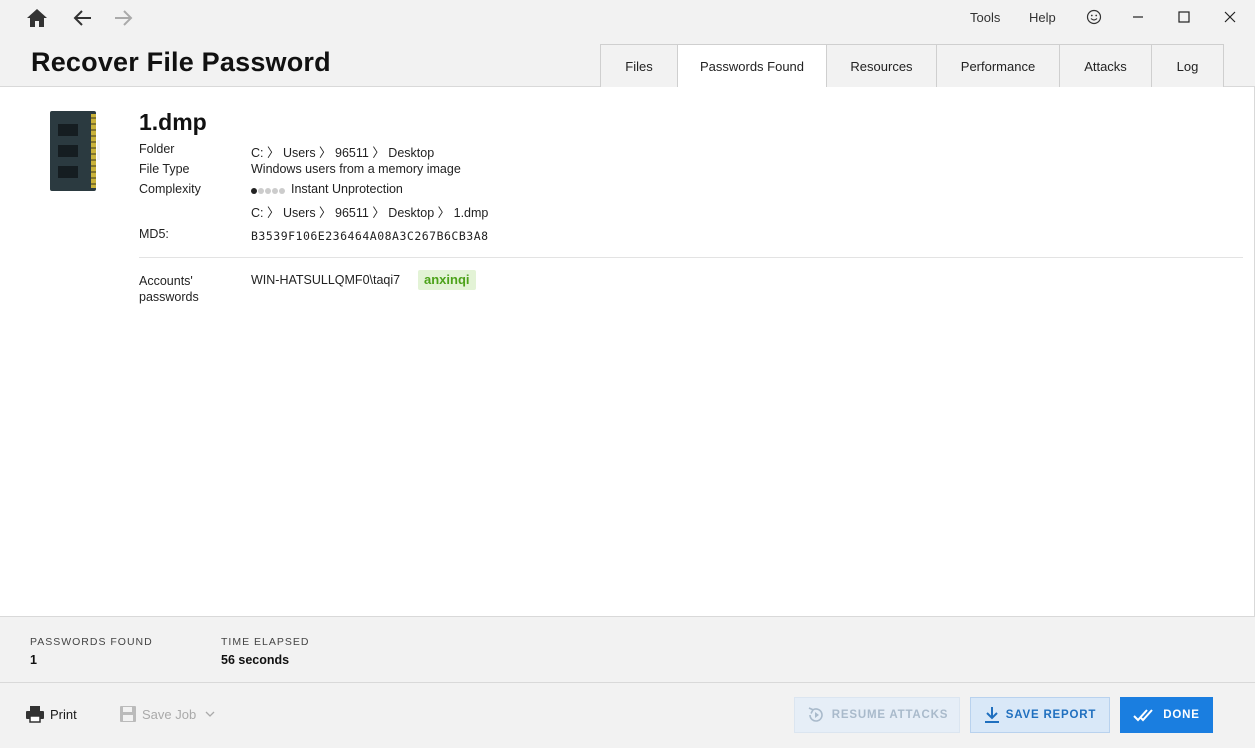 The image size is (1255, 748). I want to click on floppy-disk-icon, so click(128, 714).